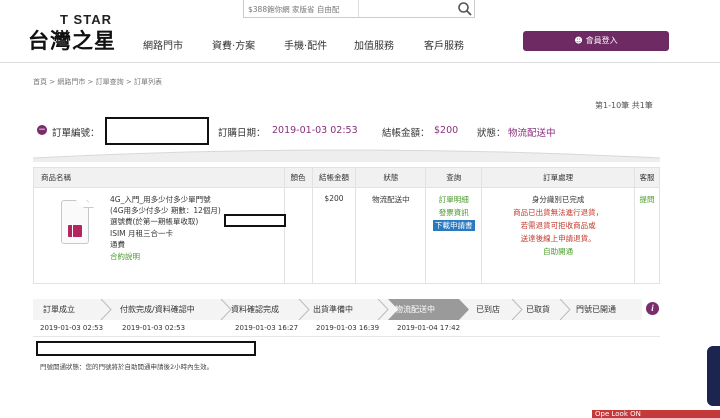  Describe the element at coordinates (255, 309) in the screenshot. I see `step-data-confirmed: 資料確認完成` at that location.